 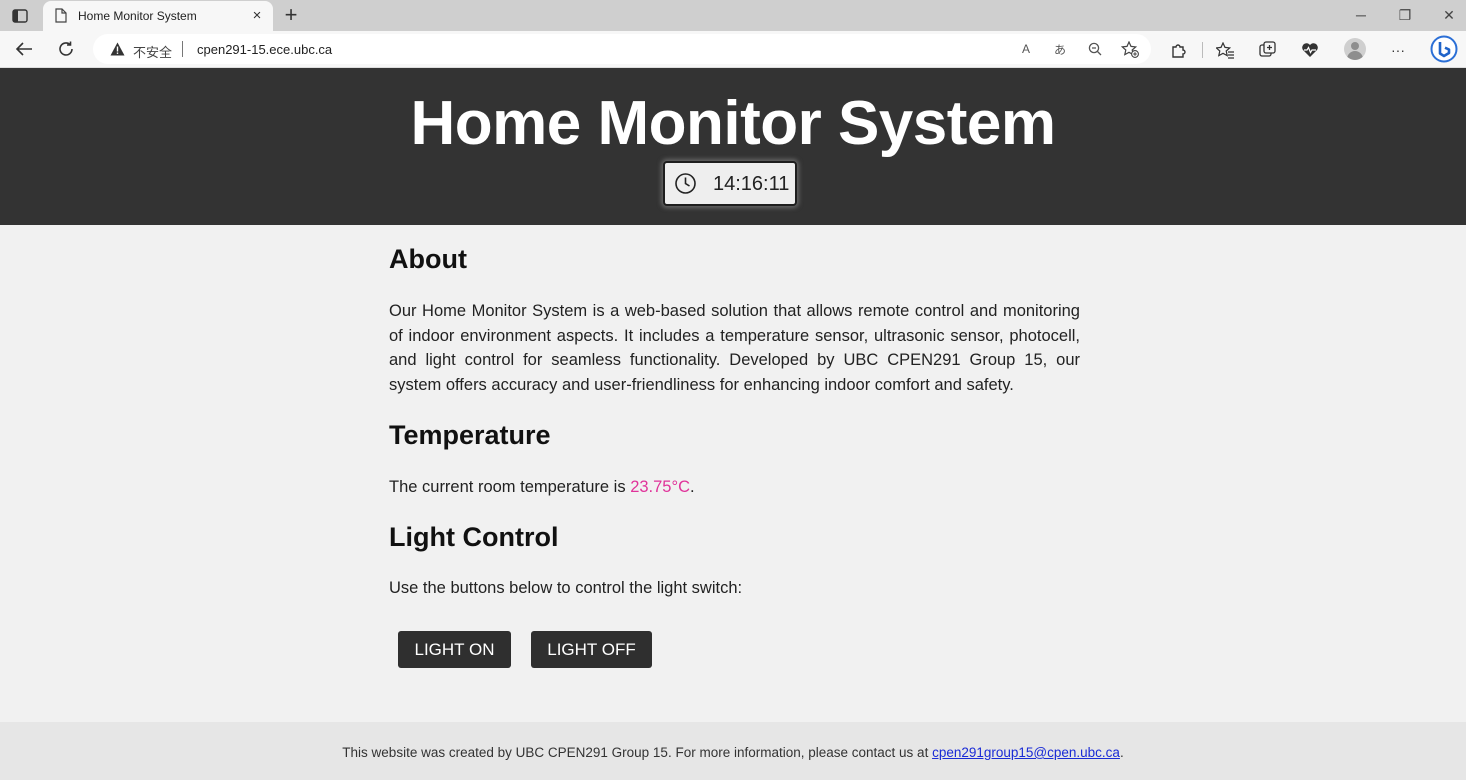 What do you see at coordinates (1355, 49) in the screenshot?
I see `profile-avatar` at bounding box center [1355, 49].